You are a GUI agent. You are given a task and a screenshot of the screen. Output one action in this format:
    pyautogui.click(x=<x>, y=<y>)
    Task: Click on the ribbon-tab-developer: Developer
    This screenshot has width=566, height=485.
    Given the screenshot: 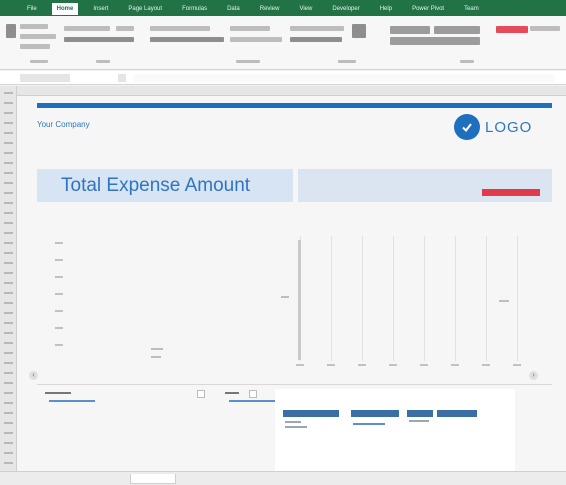 What is the action you would take?
    pyautogui.click(x=345, y=9)
    